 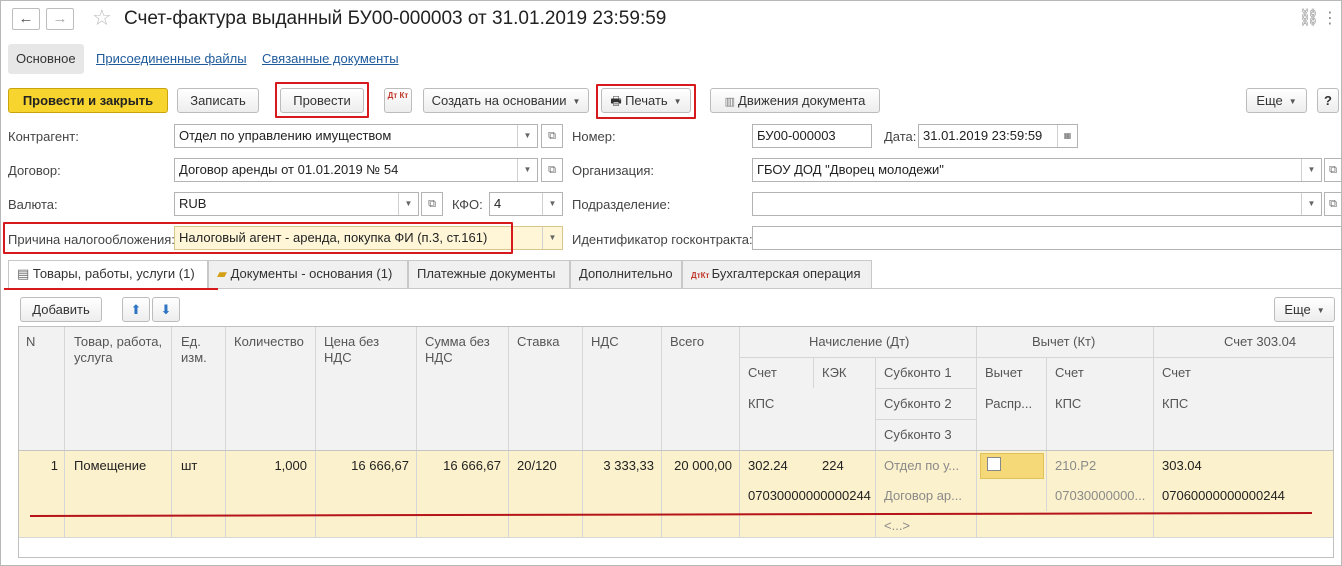 What do you see at coordinates (1067, 136) in the screenshot?
I see `calendar-icon: ▦` at bounding box center [1067, 136].